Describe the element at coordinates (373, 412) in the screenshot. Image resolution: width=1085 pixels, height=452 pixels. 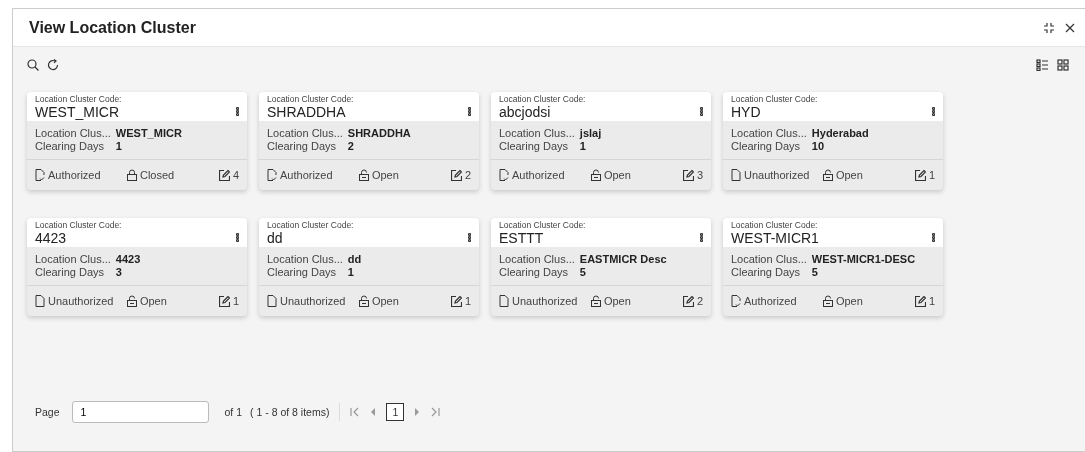
I see `previous-page-icon` at that location.